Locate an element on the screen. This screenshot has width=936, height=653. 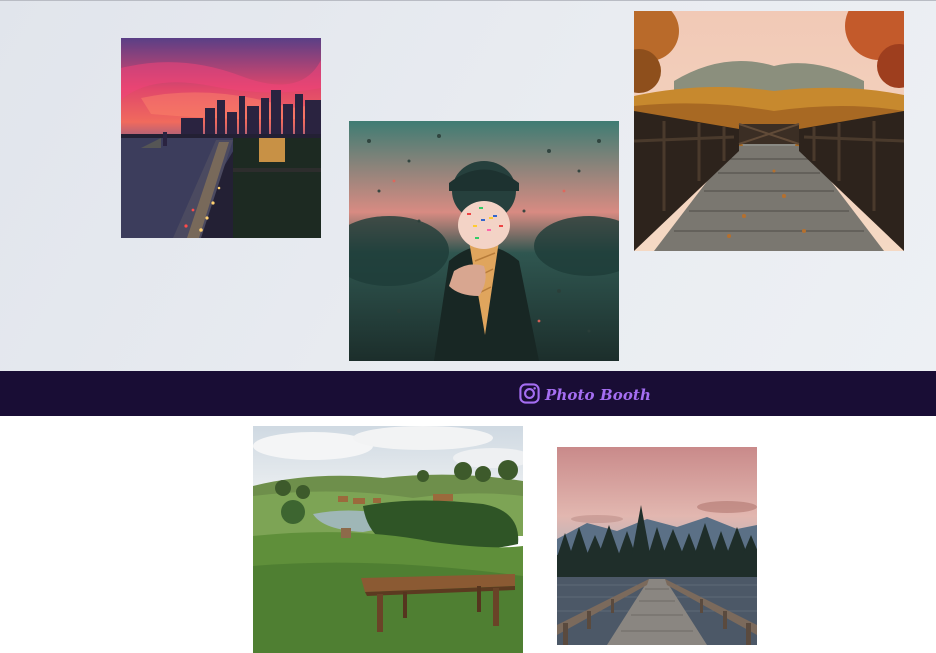
photo-city-sunset-skyline is located at coordinates (221, 138).